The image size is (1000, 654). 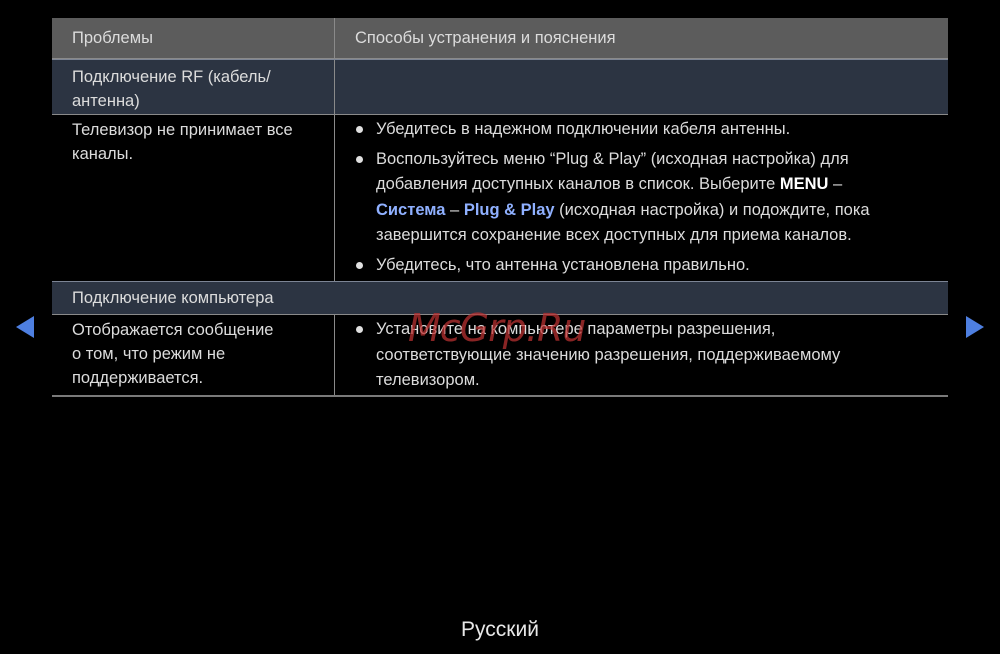 What do you see at coordinates (509, 209) in the screenshot?
I see `plug-play-keyword: Plug & Play` at bounding box center [509, 209].